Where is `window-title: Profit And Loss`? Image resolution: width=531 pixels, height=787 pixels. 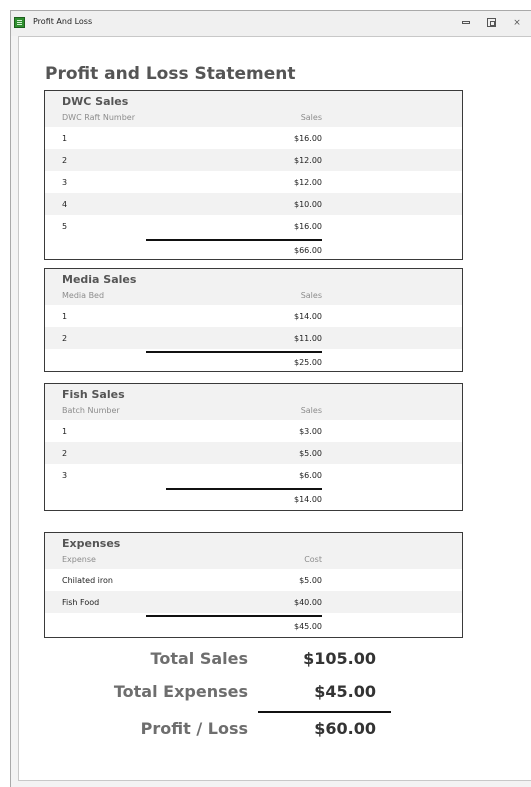
window-title: Profit And Loss is located at coordinates (63, 21).